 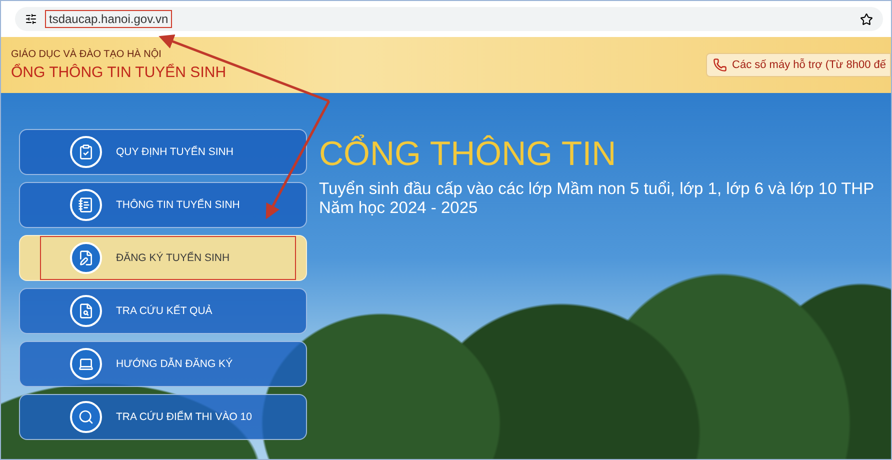 I want to click on bookmark-star-icon, so click(x=866, y=19).